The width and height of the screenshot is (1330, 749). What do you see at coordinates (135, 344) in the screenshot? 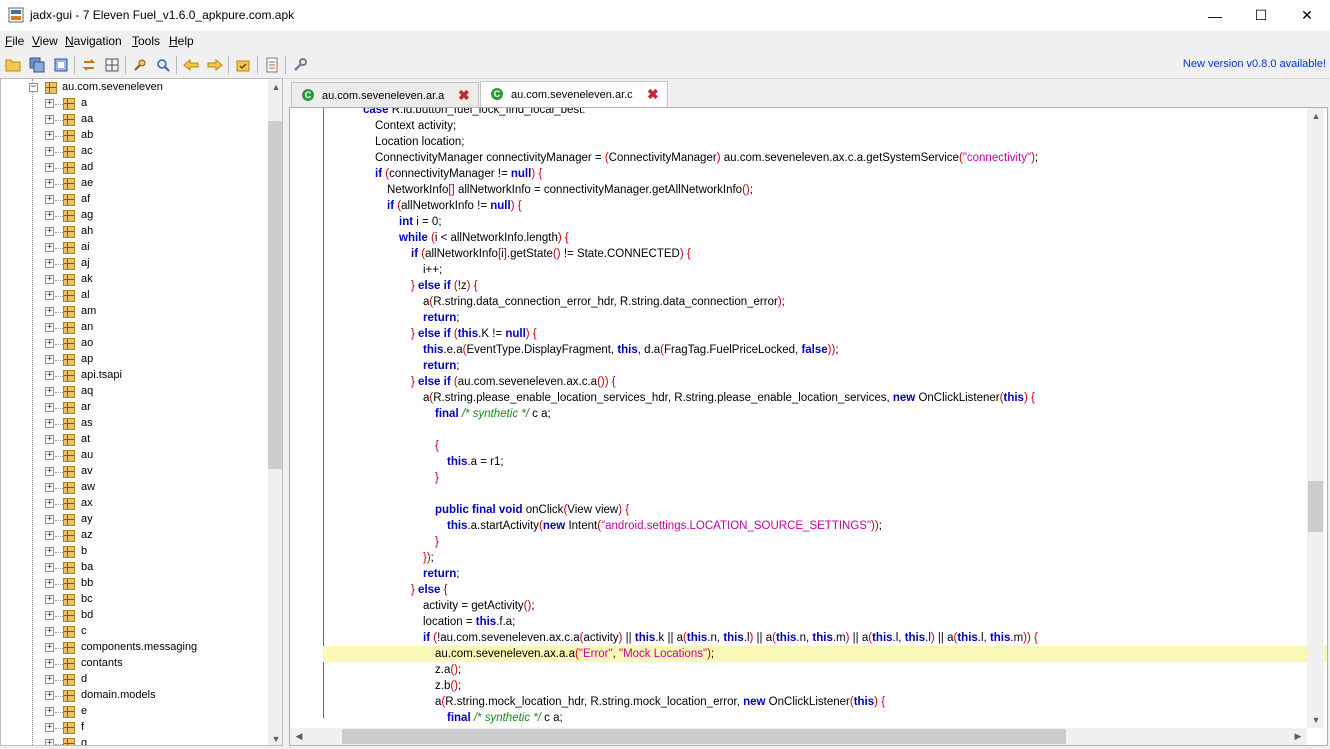
I see `tree-node: + ao` at bounding box center [135, 344].